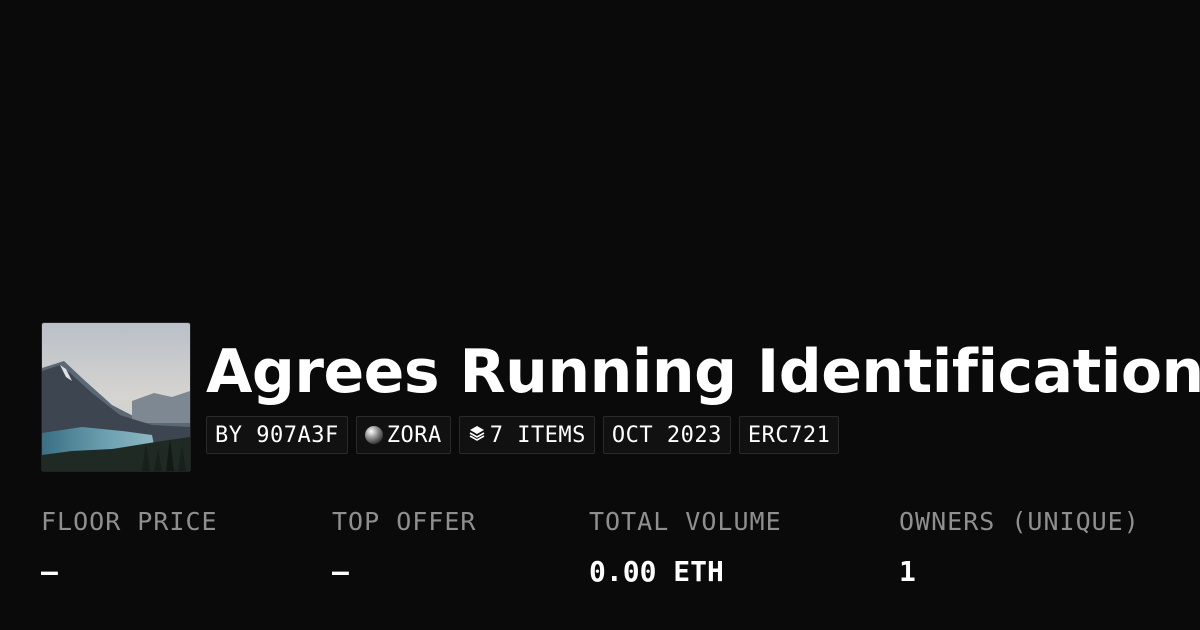 This screenshot has height=630, width=1200. I want to click on items-label: 7 ITEMS, so click(537, 435).